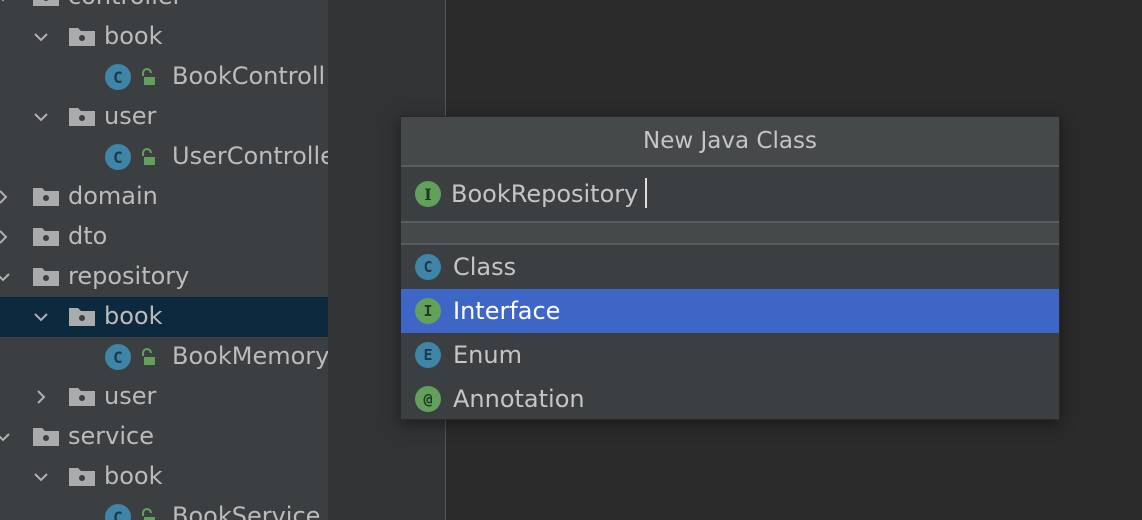 The image size is (1142, 520). What do you see at coordinates (129, 276) in the screenshot?
I see `tree-item-label: repository` at bounding box center [129, 276].